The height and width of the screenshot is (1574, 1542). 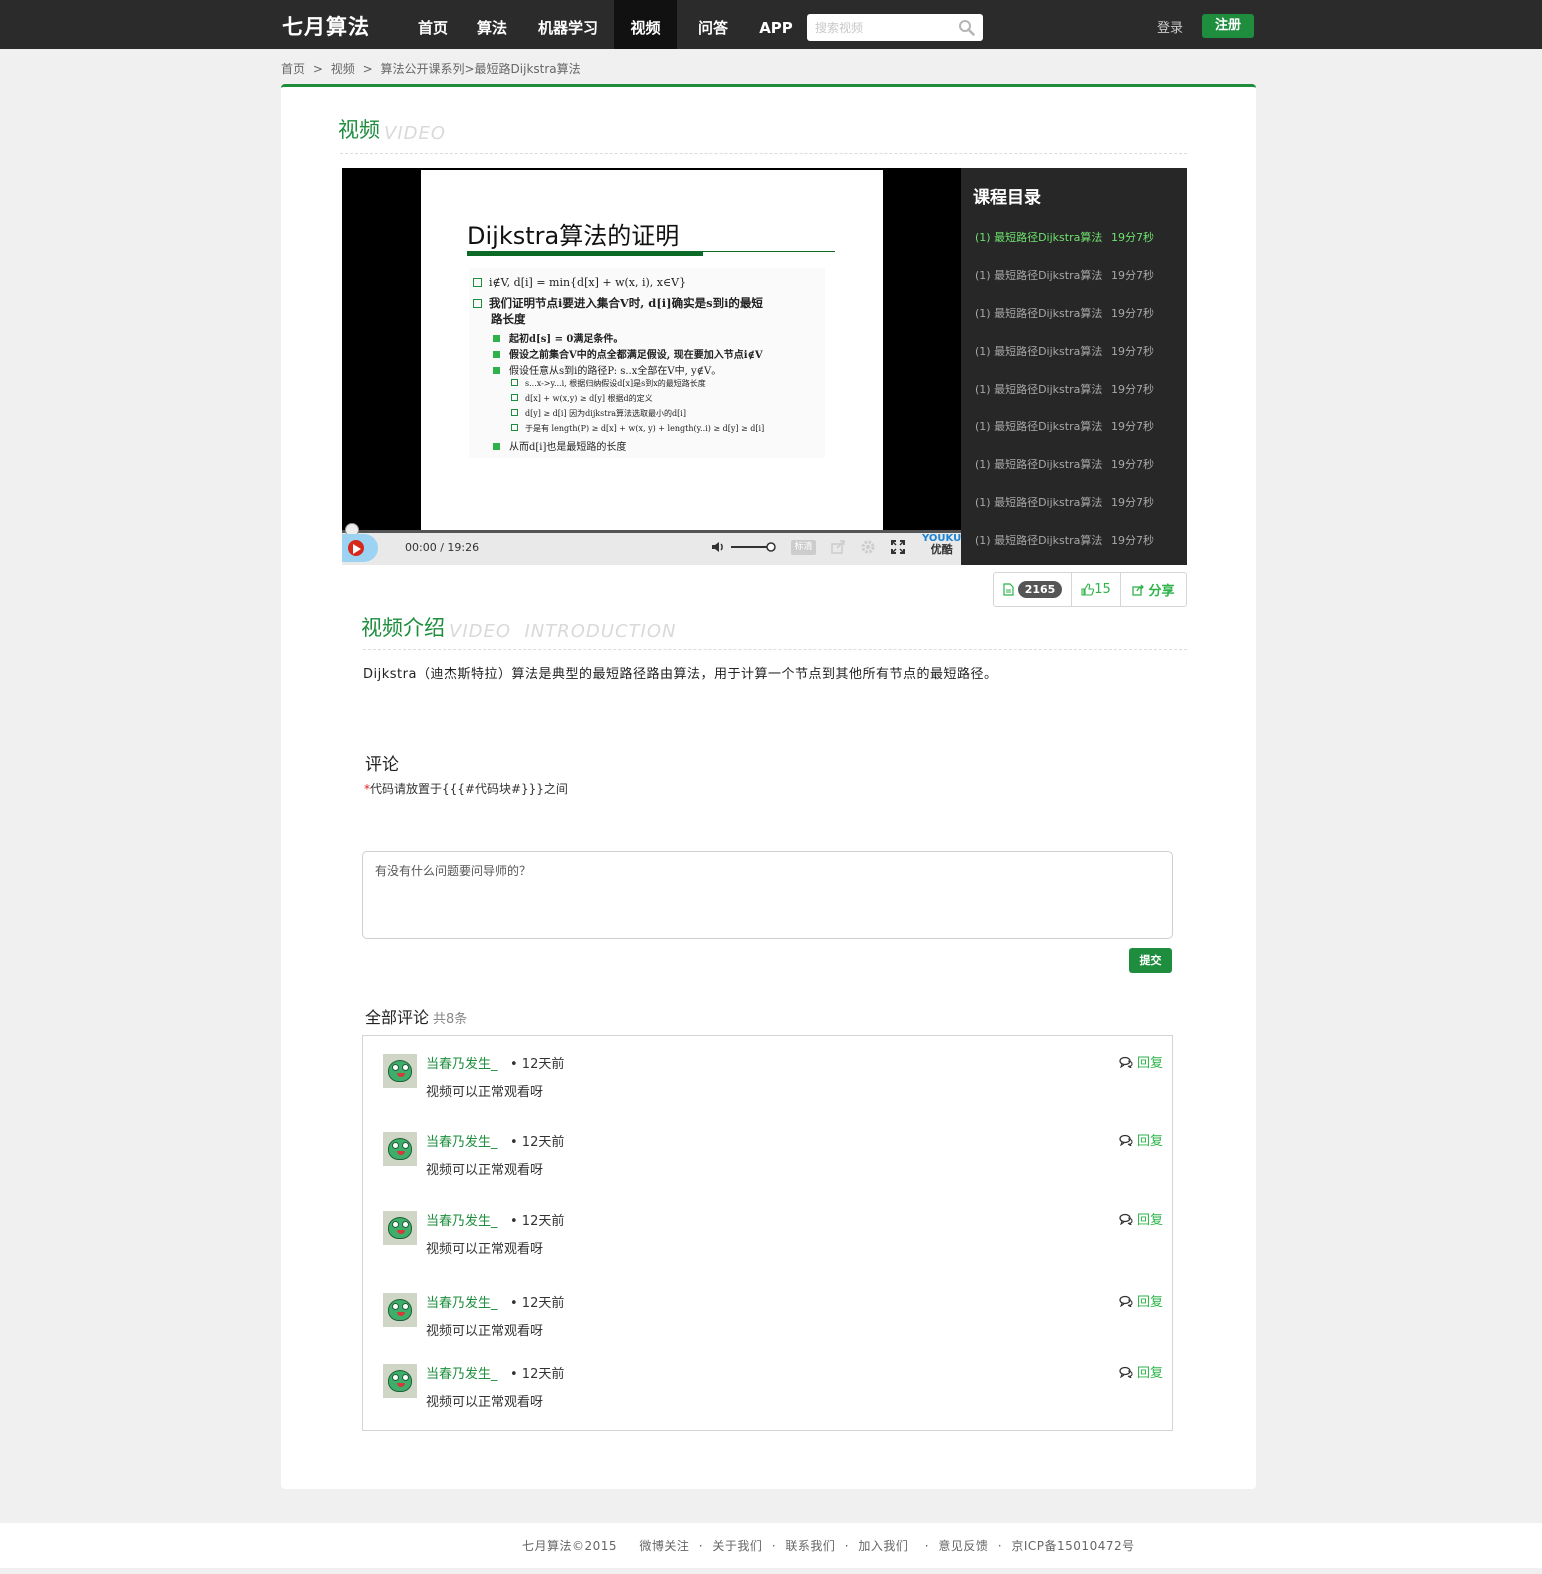 I want to click on nav-item-app: APP, so click(x=776, y=24).